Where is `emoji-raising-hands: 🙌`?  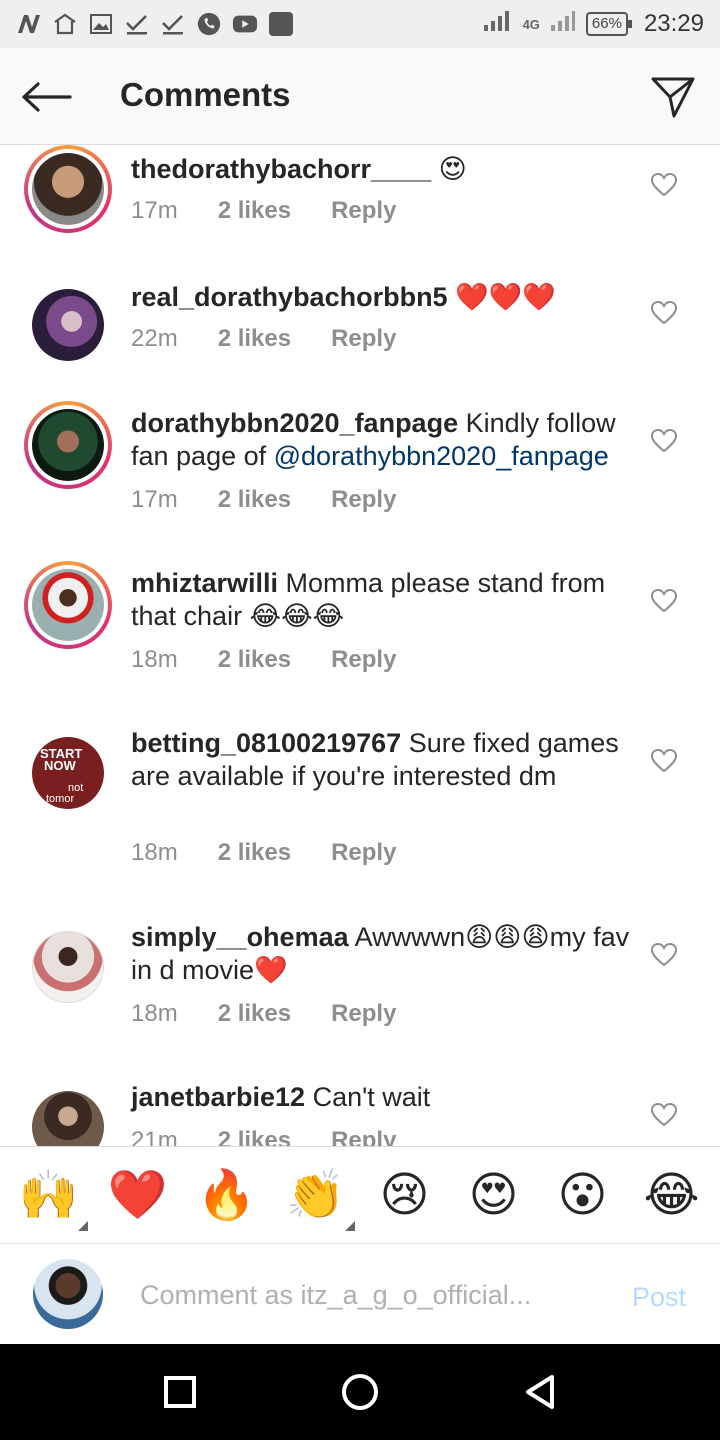
emoji-raising-hands: 🙌 is located at coordinates (51, 1201).